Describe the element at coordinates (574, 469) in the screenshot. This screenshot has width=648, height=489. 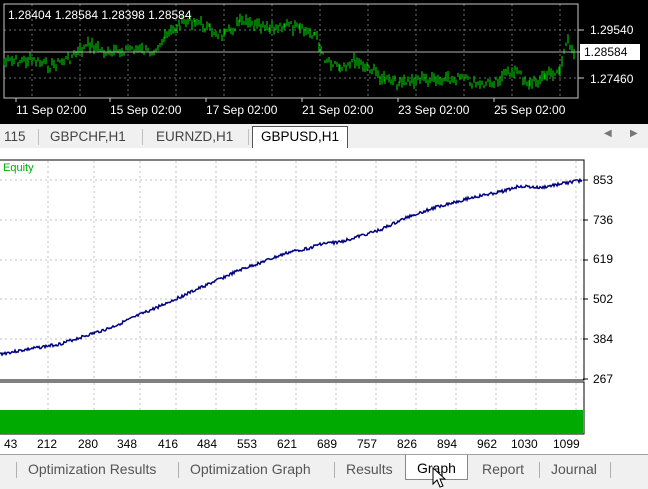
I see `tab-journal: Journal` at that location.